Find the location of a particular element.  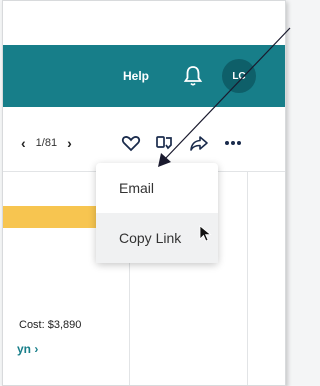

more-icon is located at coordinates (233, 143).